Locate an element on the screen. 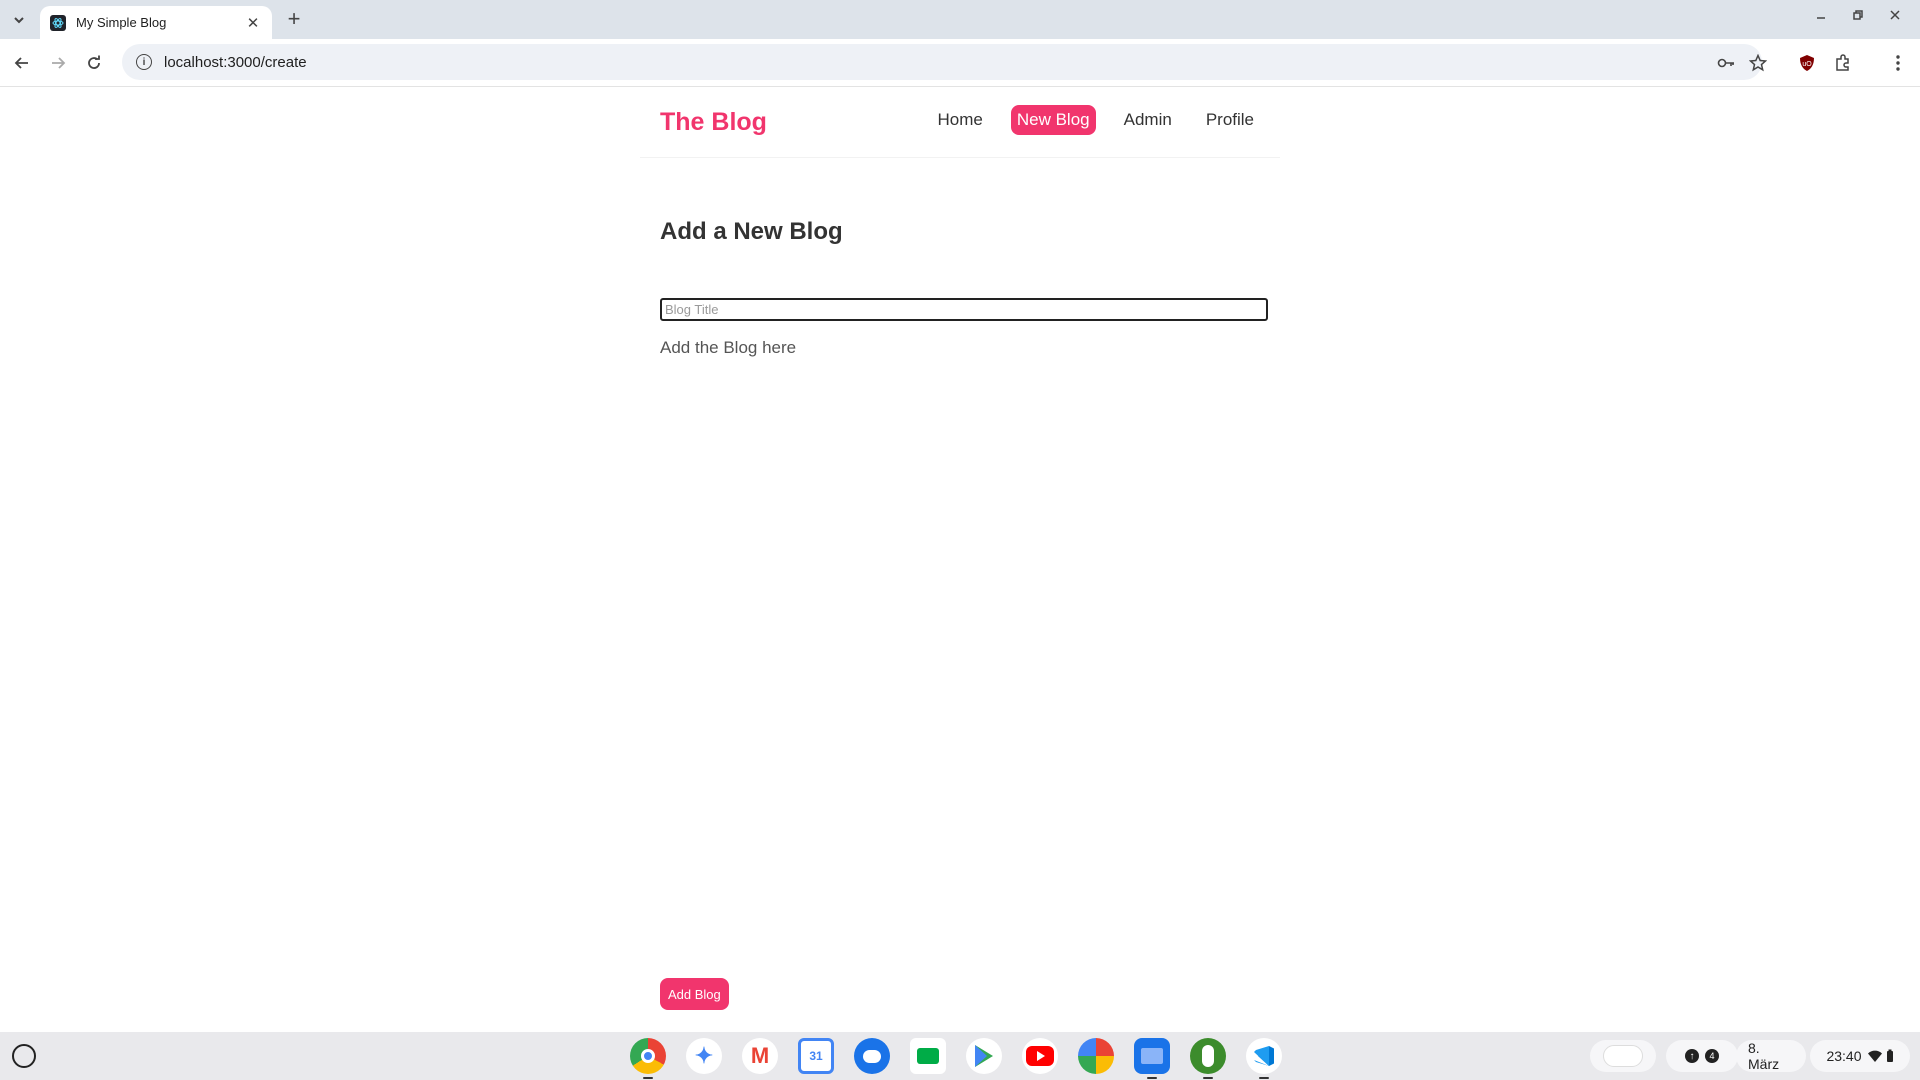 The width and height of the screenshot is (1920, 1080). upload-icon: ↑ is located at coordinates (1692, 1056).